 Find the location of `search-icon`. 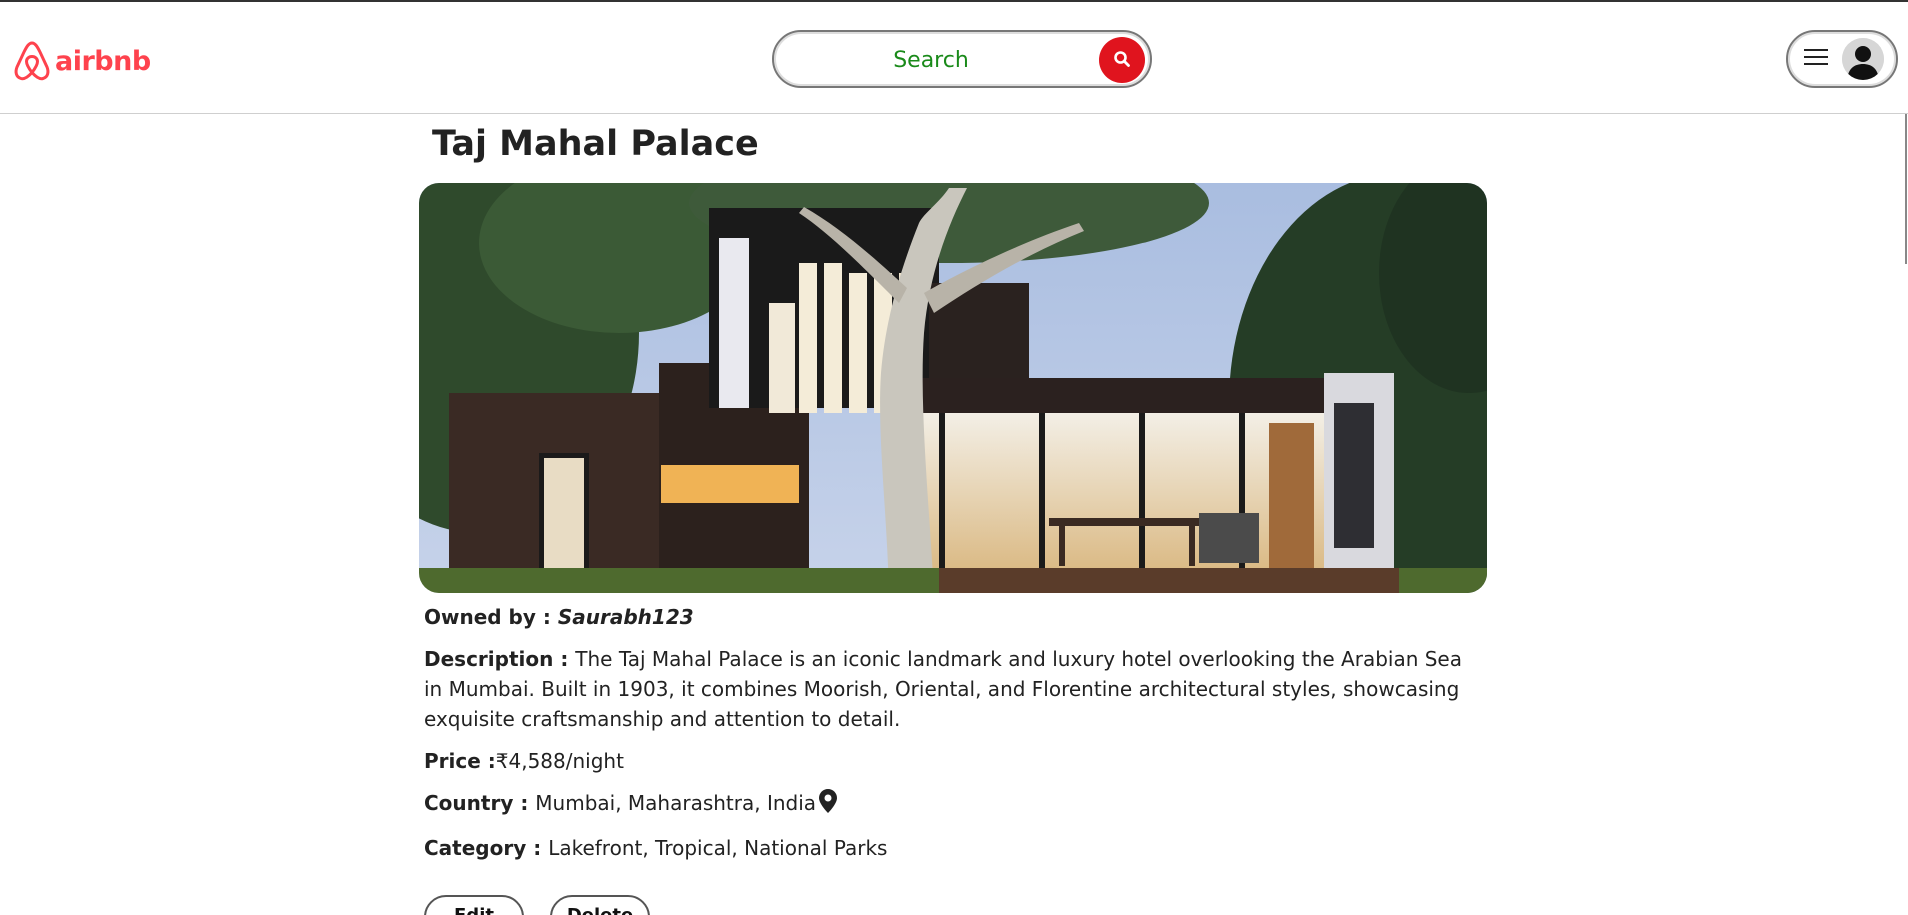

search-icon is located at coordinates (1122, 60).